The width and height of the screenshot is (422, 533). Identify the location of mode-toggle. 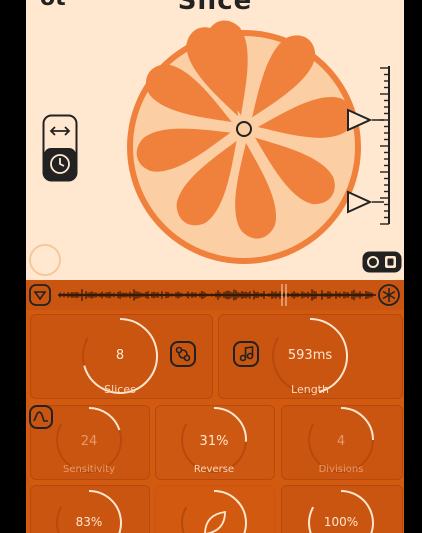
(60, 148).